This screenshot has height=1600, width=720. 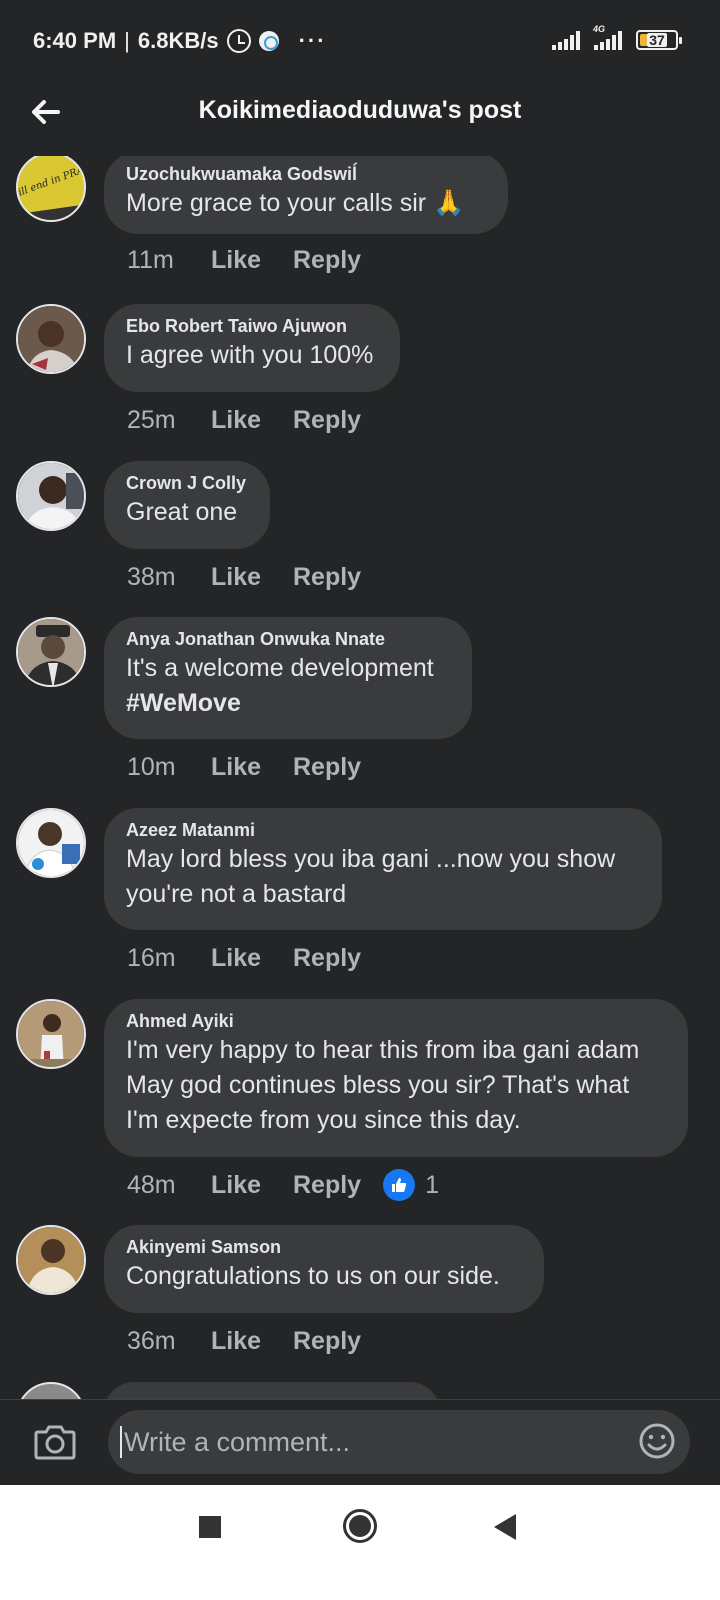 What do you see at coordinates (169, 1341) in the screenshot?
I see `comment-time: 36m` at bounding box center [169, 1341].